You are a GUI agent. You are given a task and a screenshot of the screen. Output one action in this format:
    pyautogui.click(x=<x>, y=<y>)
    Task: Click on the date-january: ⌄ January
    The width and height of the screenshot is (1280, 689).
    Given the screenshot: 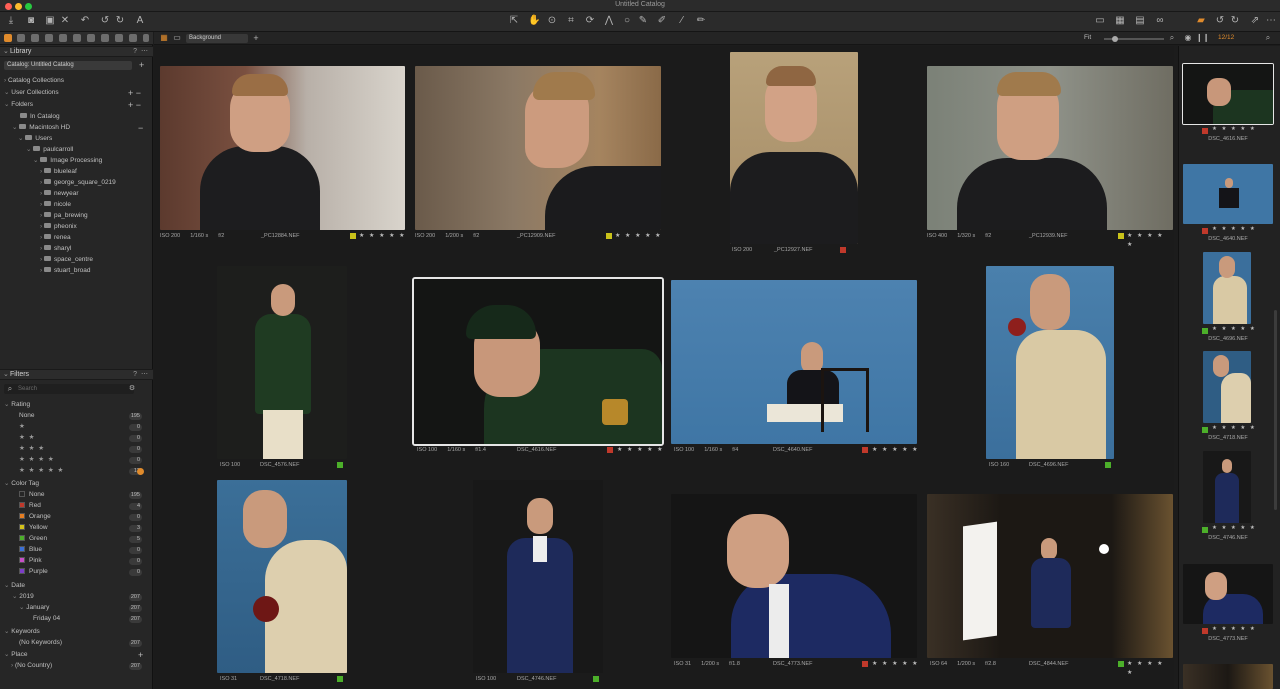 What is the action you would take?
    pyautogui.click(x=34, y=608)
    